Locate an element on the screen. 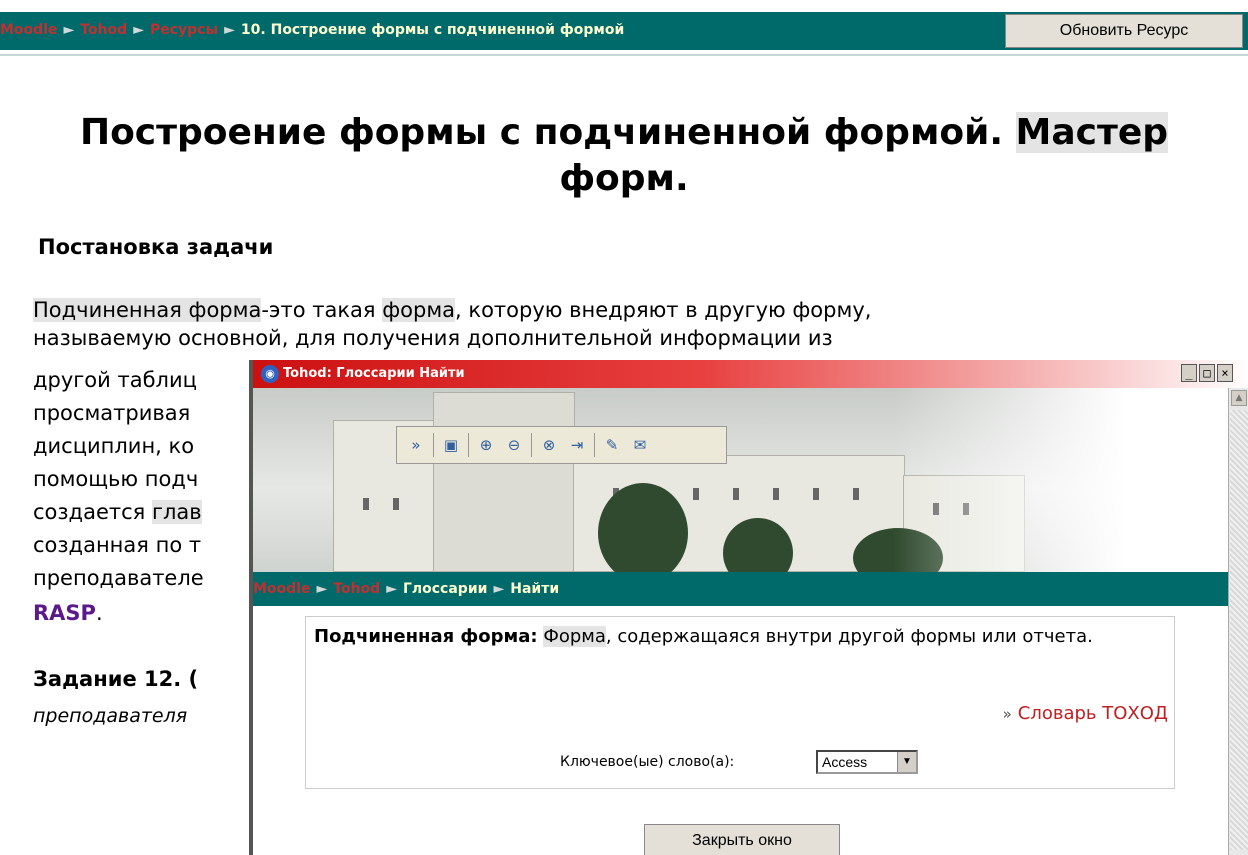  para-fragment: преподавателе is located at coordinates (118, 578).